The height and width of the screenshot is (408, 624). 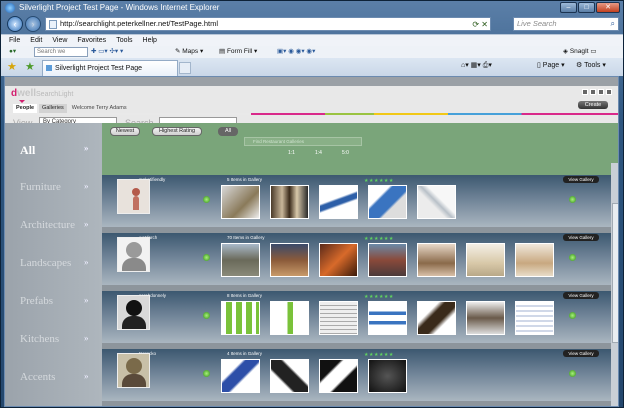 What do you see at coordinates (54, 339) in the screenshot?
I see `category-kitchens: Kitchens »` at bounding box center [54, 339].